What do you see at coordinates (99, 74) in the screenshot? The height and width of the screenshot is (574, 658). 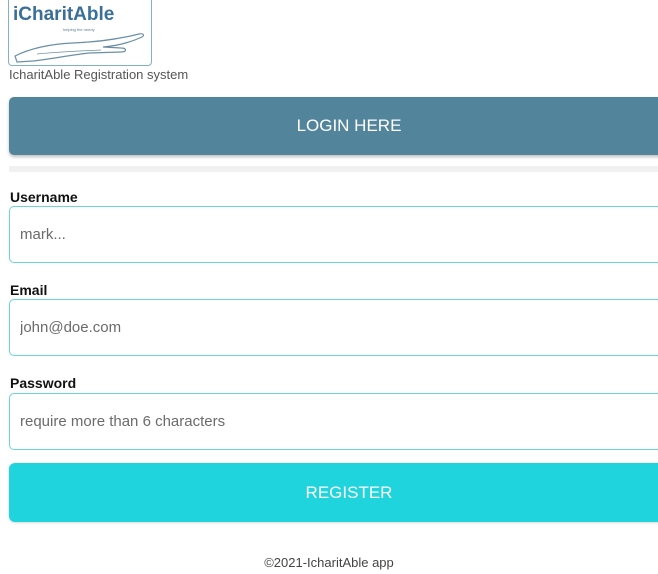 I see `app-subtitle: IcharitAble Registration system` at bounding box center [99, 74].